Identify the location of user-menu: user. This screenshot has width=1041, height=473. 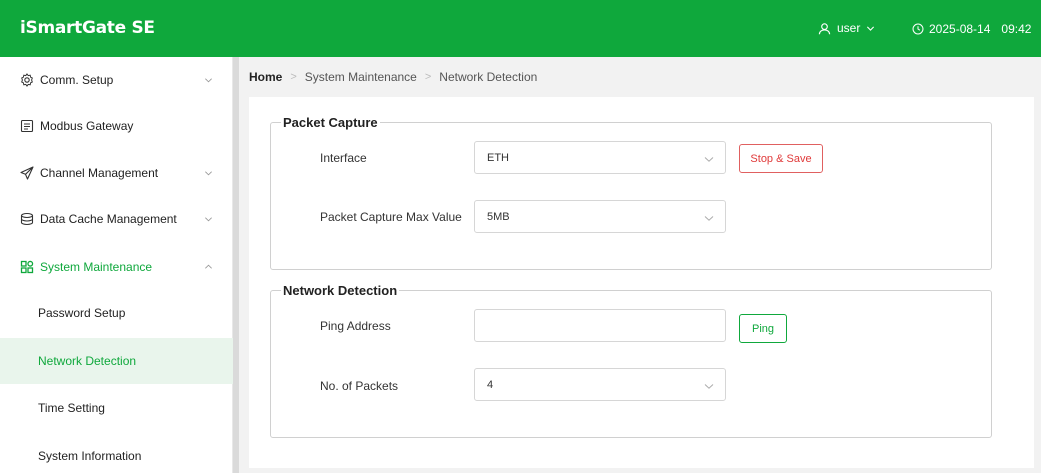
(846, 28).